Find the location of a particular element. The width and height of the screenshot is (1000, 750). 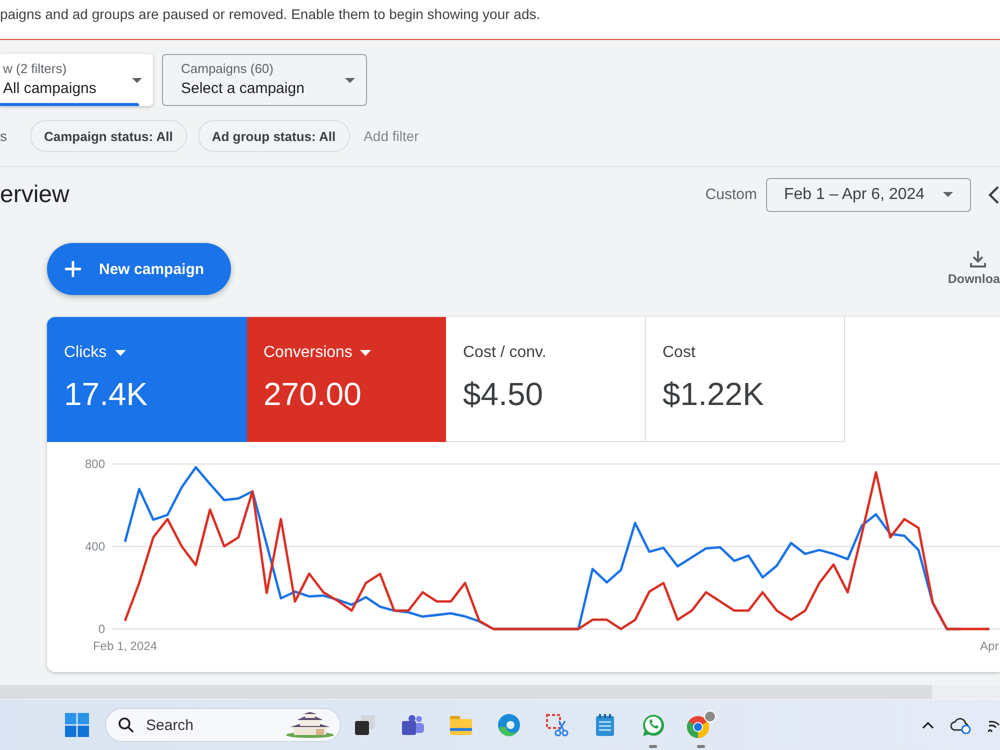

filter-chip: Campaign status: All is located at coordinates (108, 136).